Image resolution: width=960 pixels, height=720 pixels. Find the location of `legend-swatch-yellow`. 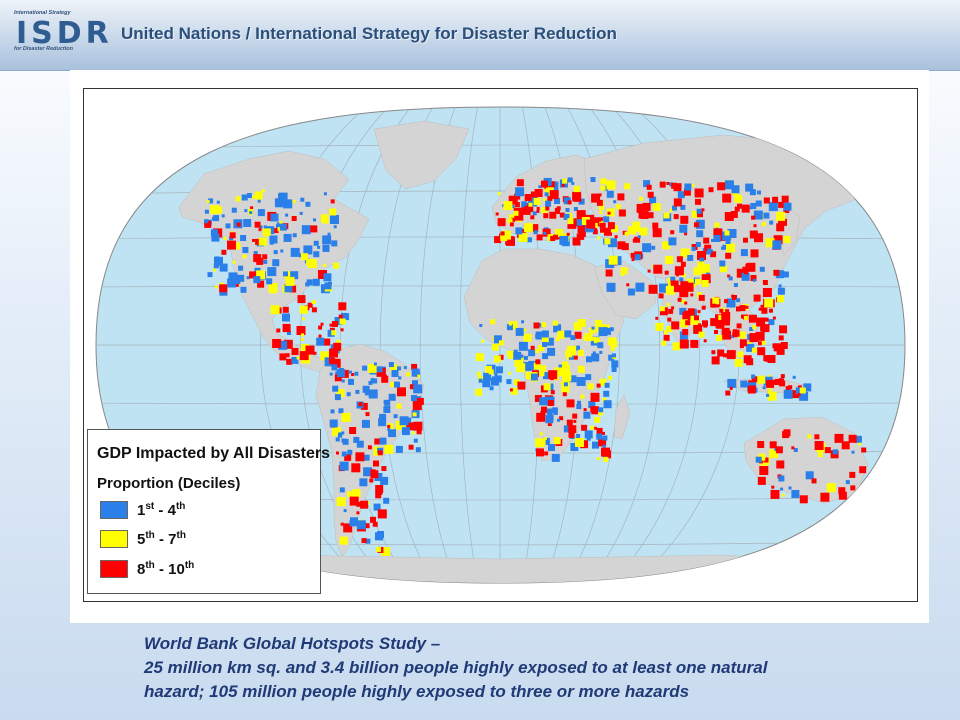

legend-swatch-yellow is located at coordinates (114, 539).